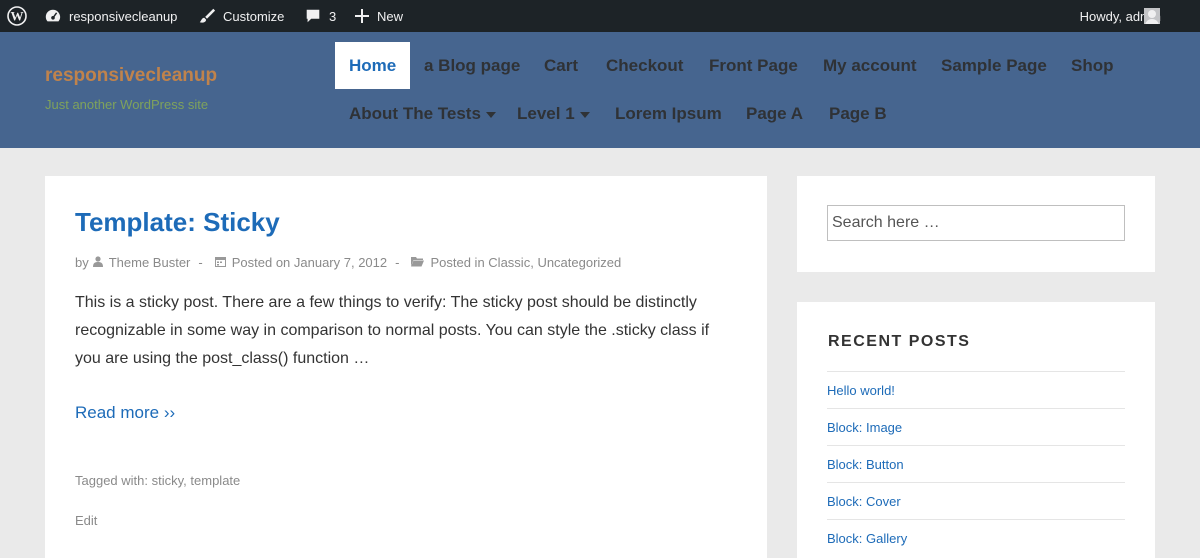  I want to click on recent-post-link: Hello world!, so click(976, 389).